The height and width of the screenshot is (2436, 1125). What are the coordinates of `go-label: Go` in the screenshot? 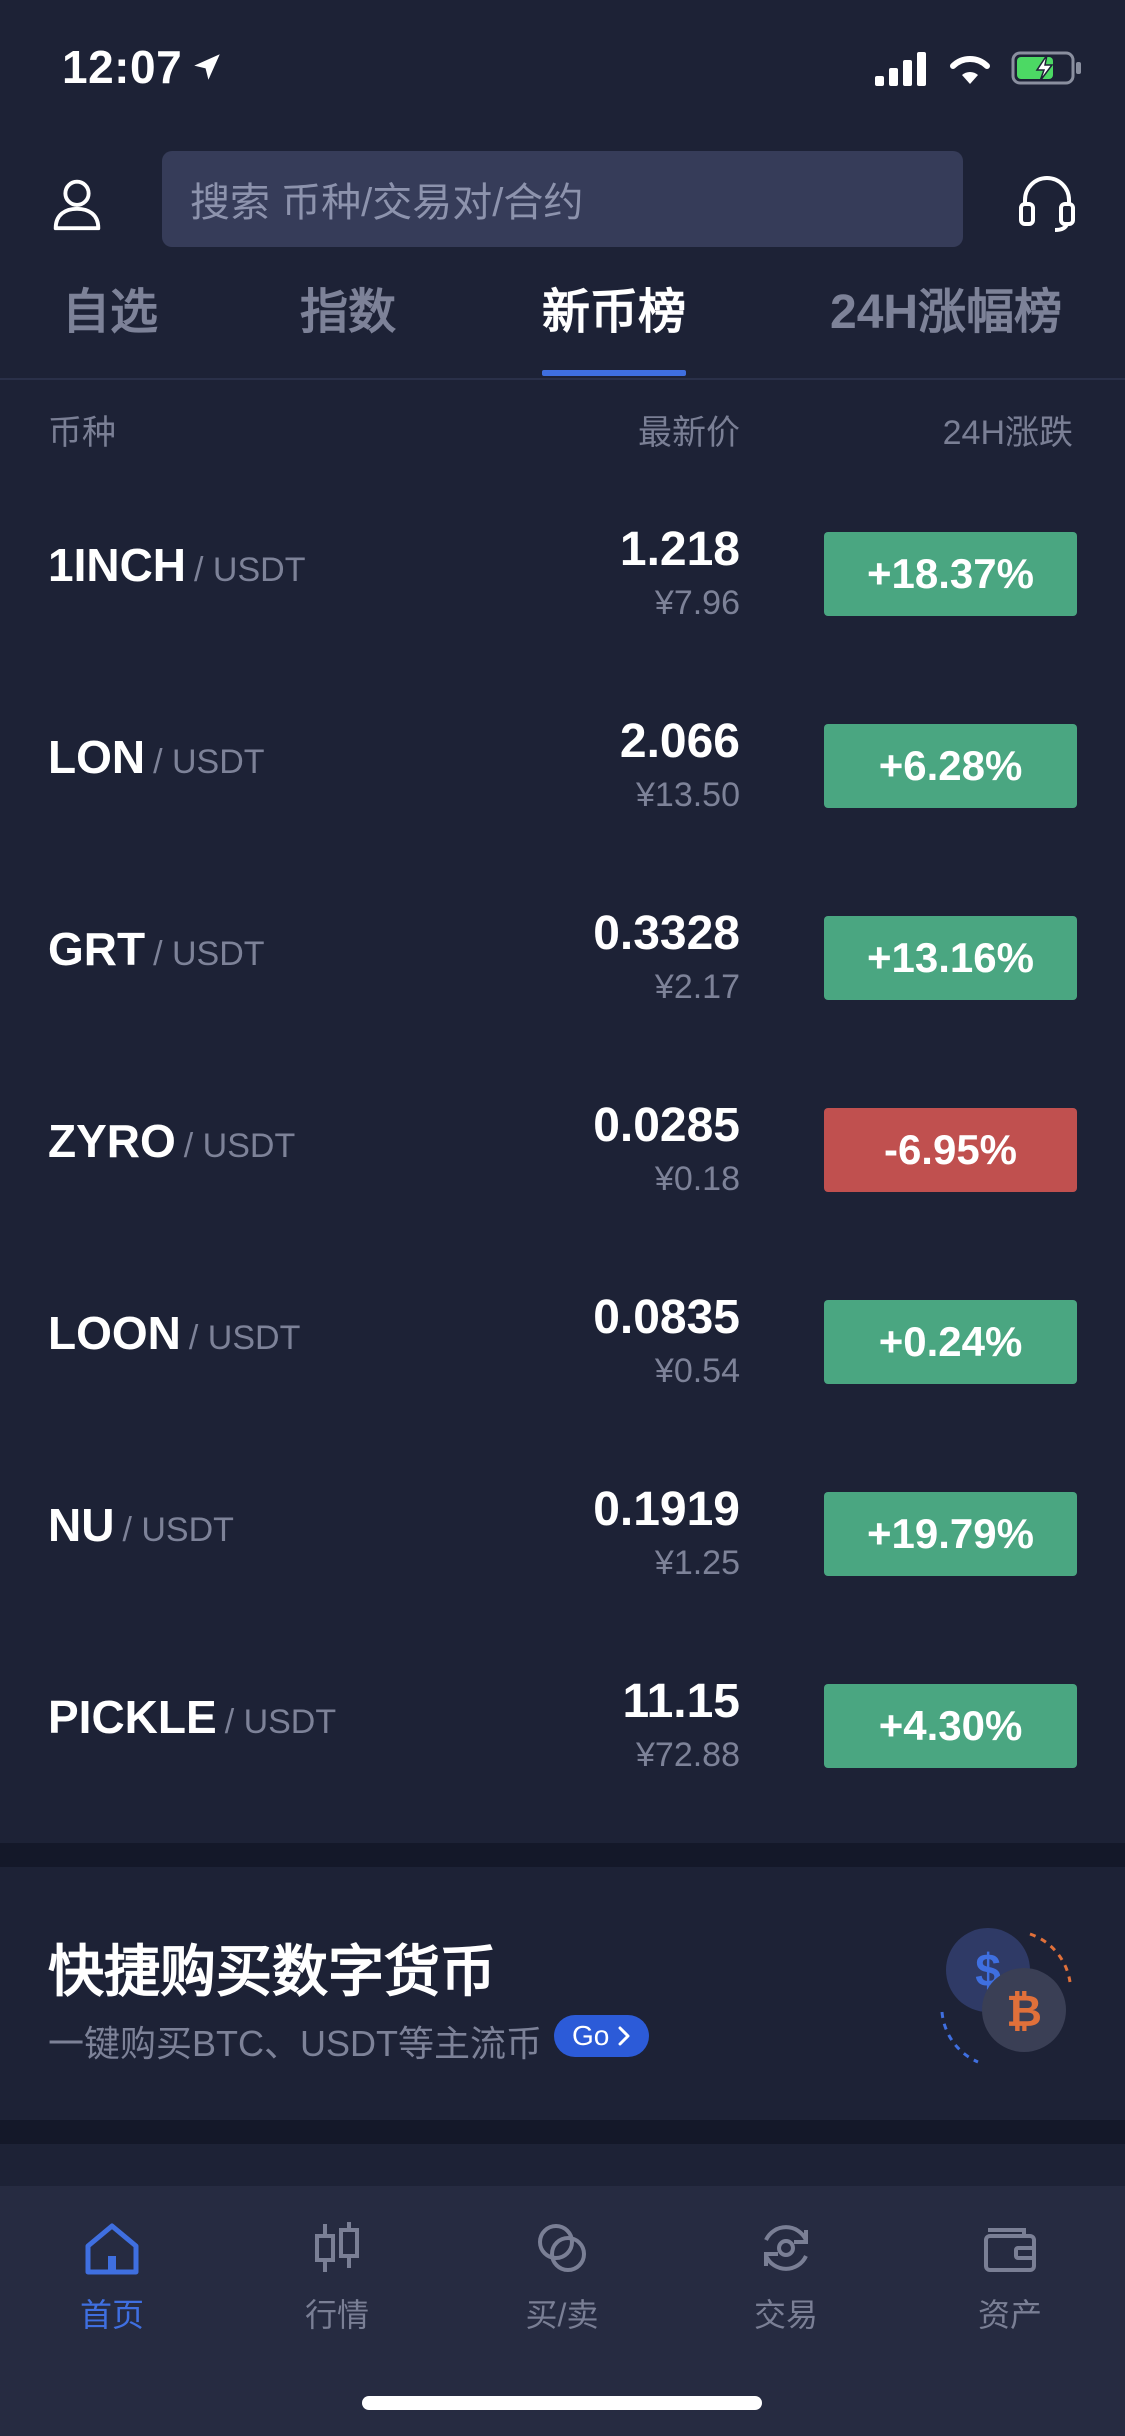 It's located at (591, 2035).